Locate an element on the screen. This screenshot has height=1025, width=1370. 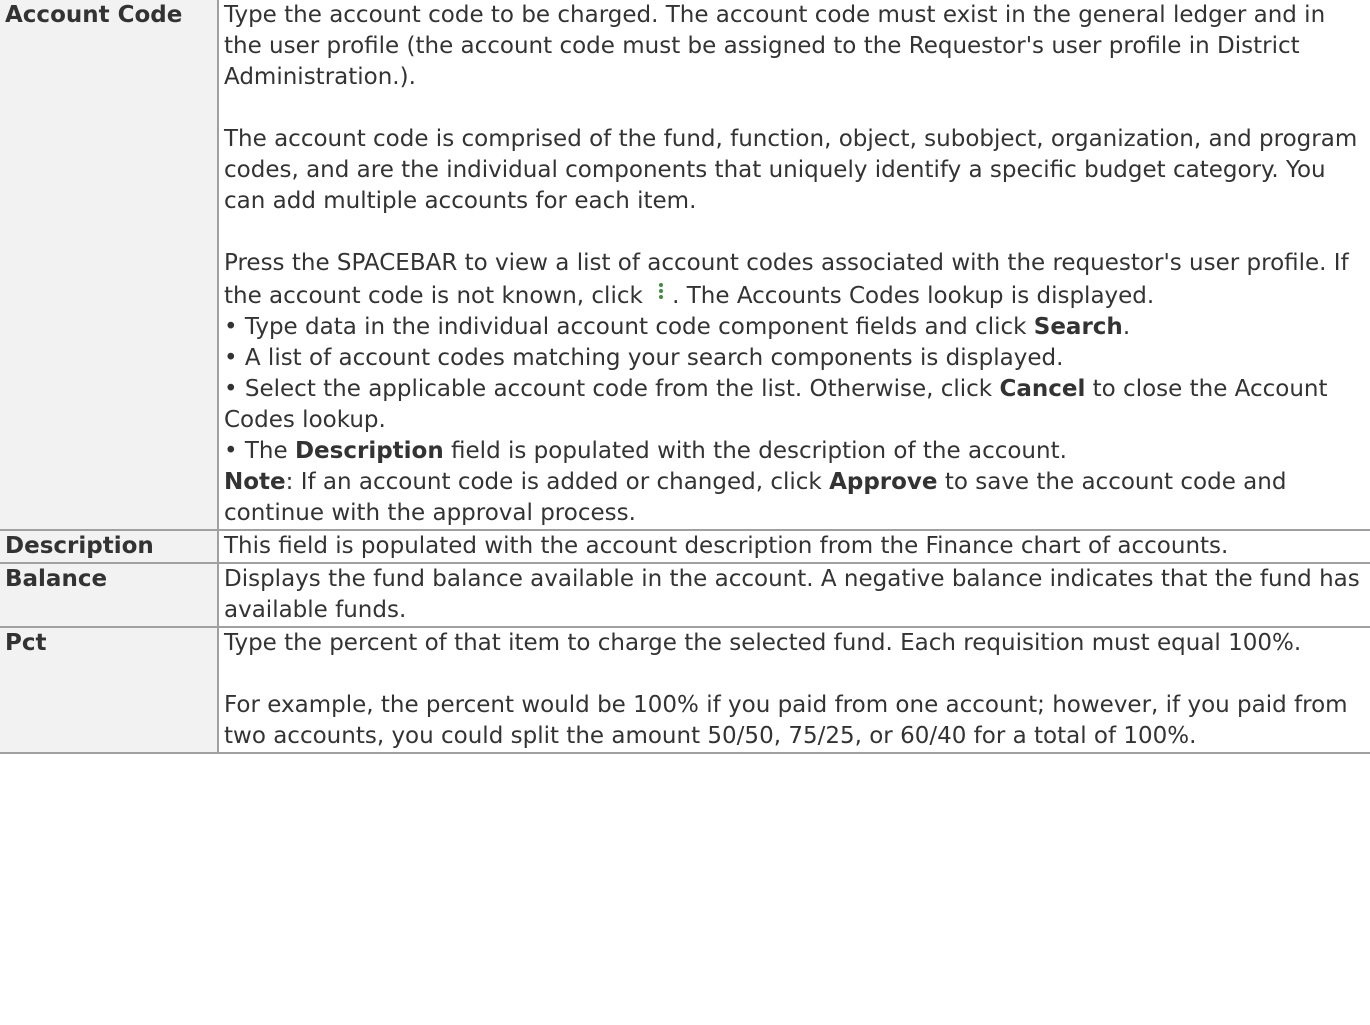
kebab-menu-icon is located at coordinates (661, 292).